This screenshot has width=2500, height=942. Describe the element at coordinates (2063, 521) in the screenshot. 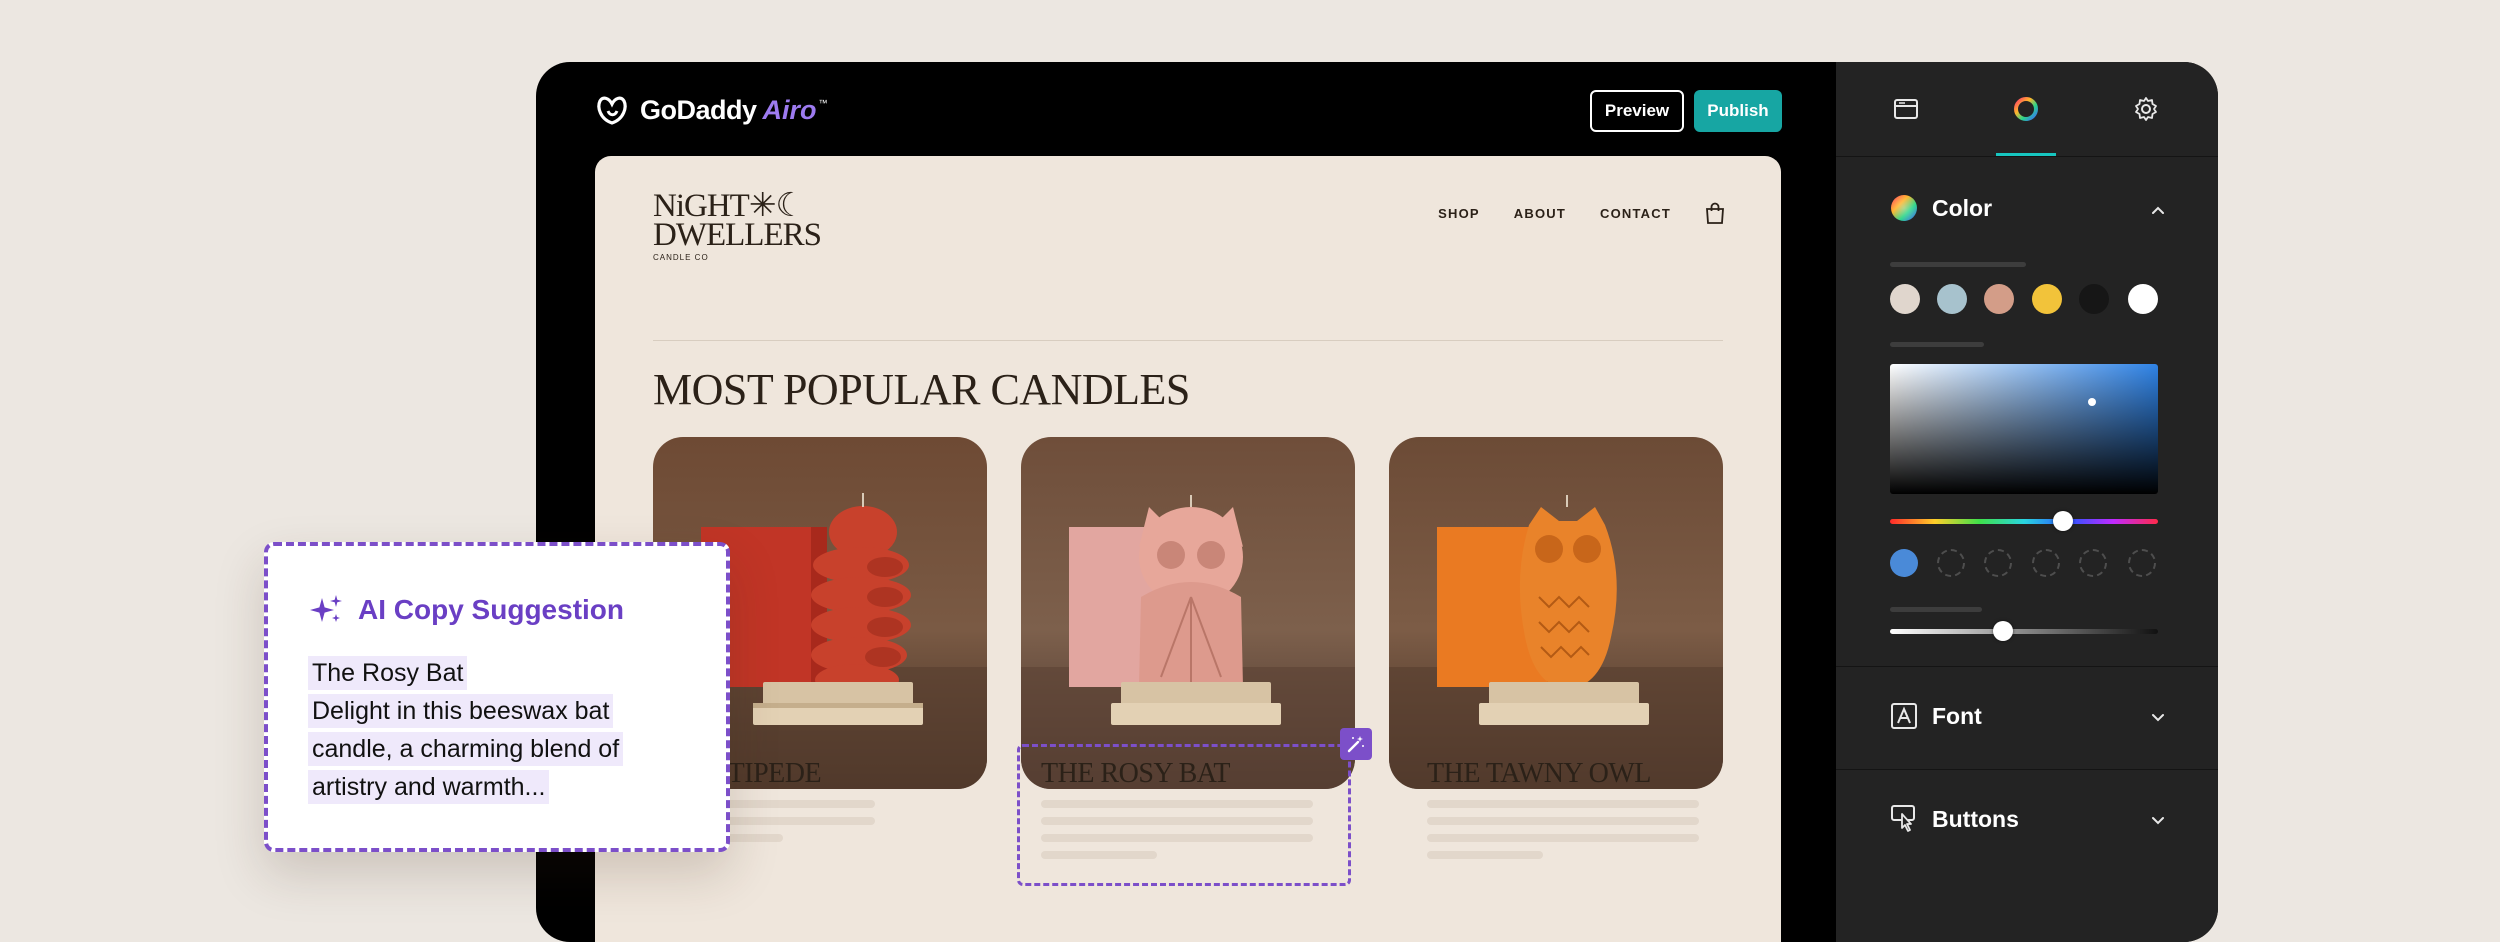

I see `hue-slider-handle` at that location.